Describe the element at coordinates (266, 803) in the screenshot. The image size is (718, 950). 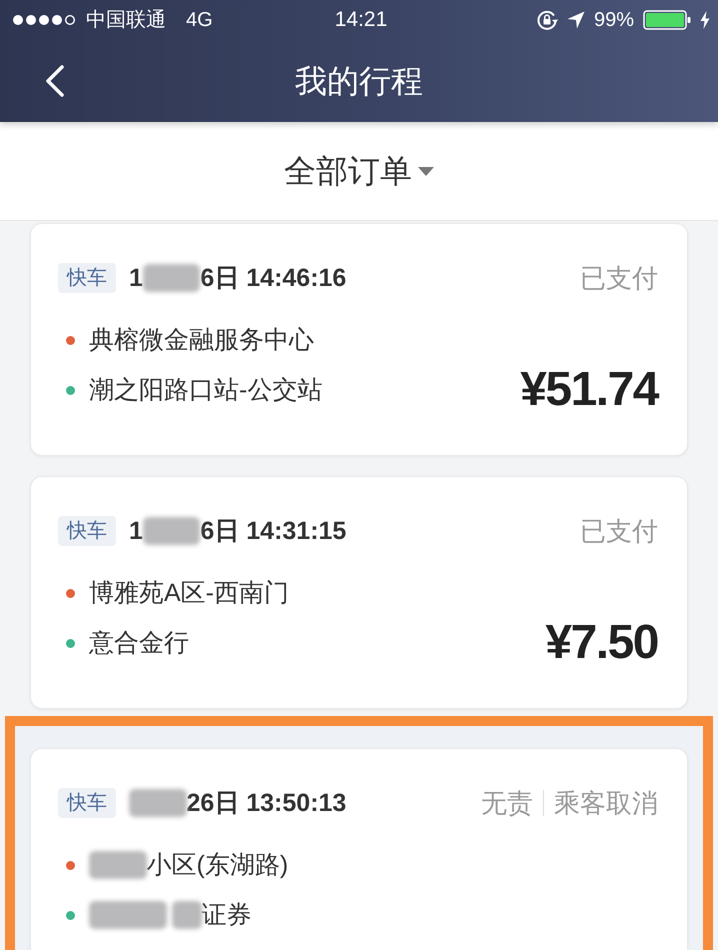
I see `order-time: 26日 13:50:13` at that location.